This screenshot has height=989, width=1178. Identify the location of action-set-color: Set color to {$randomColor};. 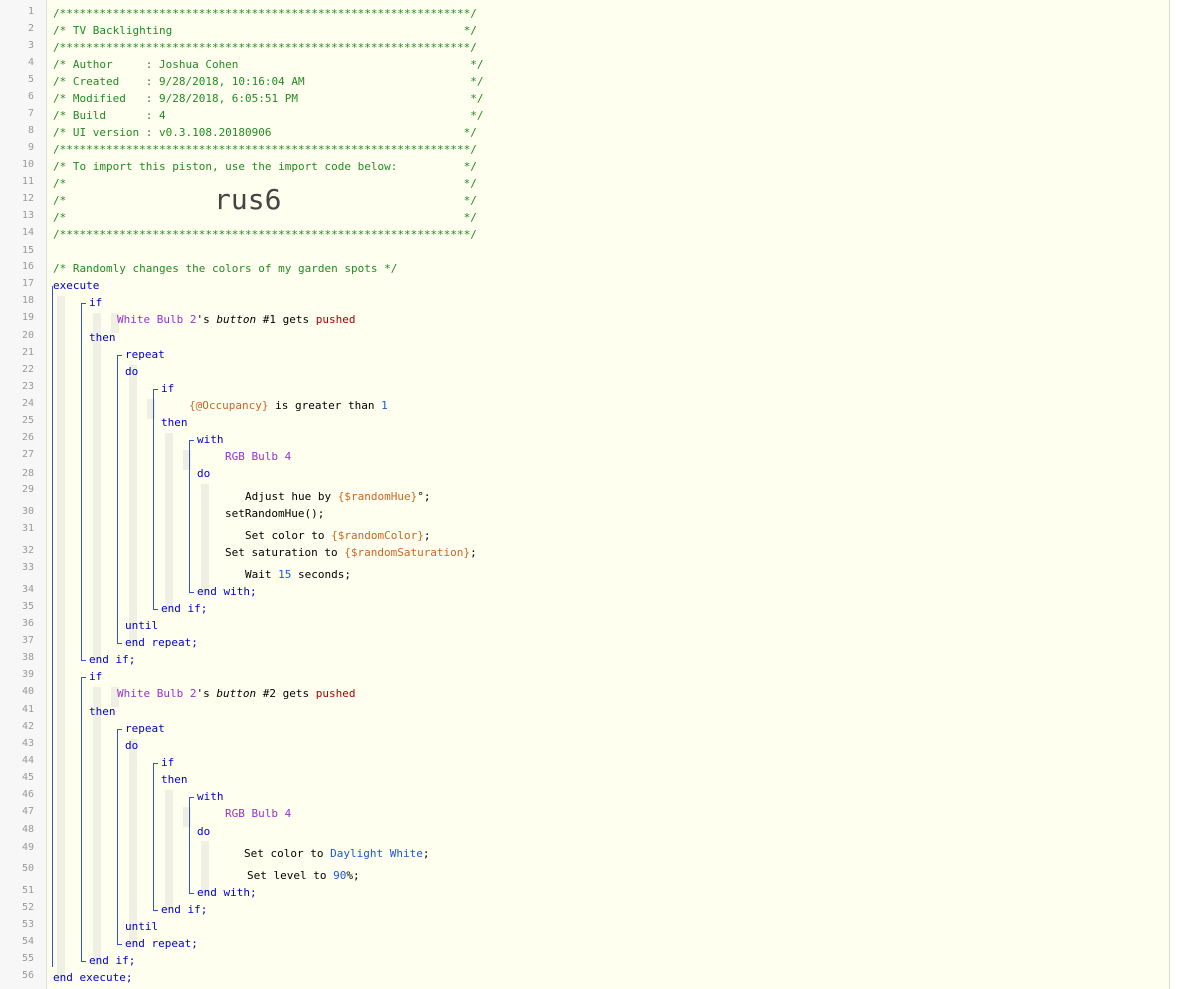
(337, 535).